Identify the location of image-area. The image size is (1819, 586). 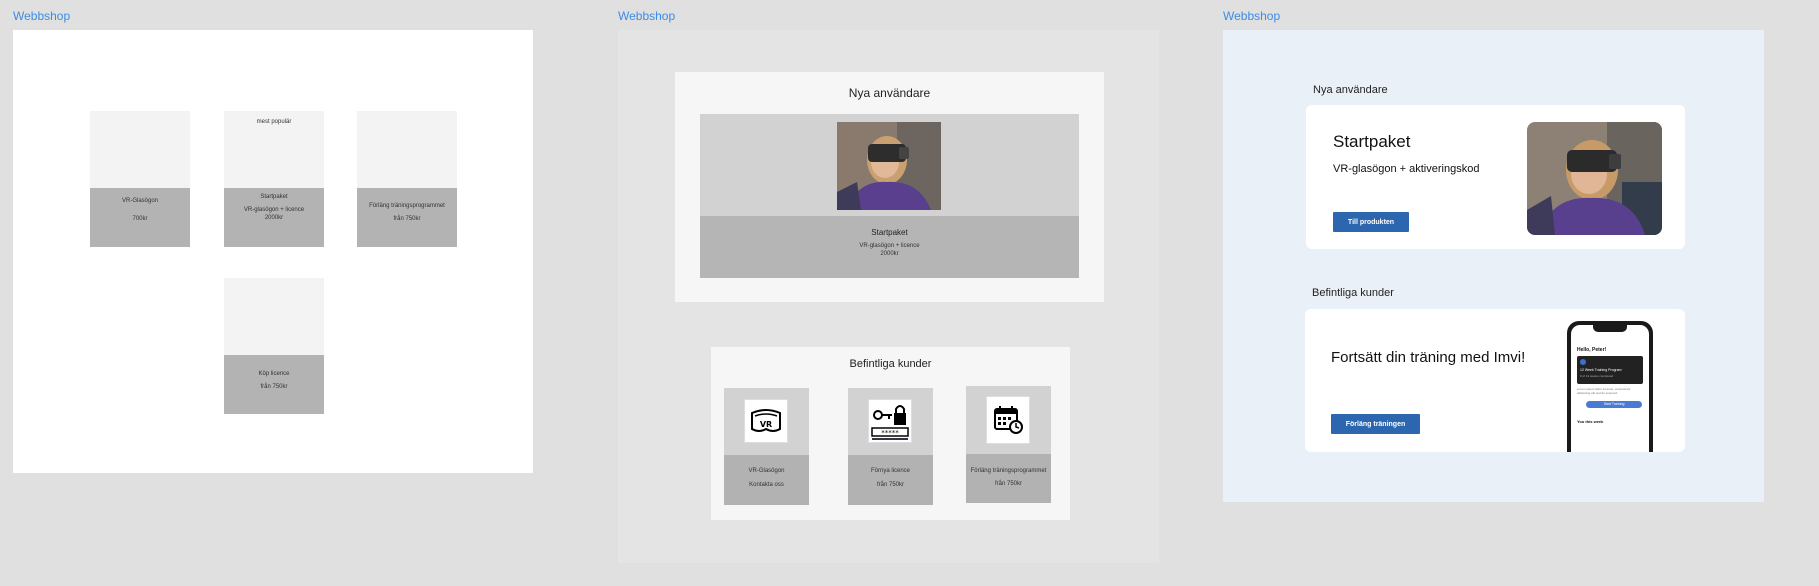
(889, 165).